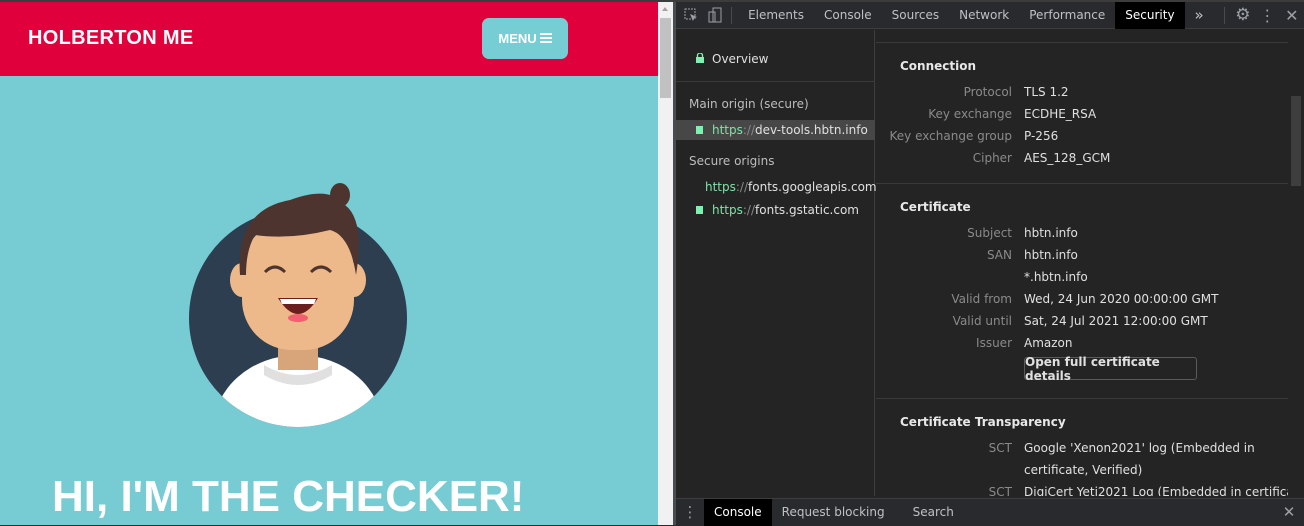 The width and height of the screenshot is (1304, 526). I want to click on row-value: Wed, 24 Jun 2020 00:00:00 GMT, so click(1121, 299).